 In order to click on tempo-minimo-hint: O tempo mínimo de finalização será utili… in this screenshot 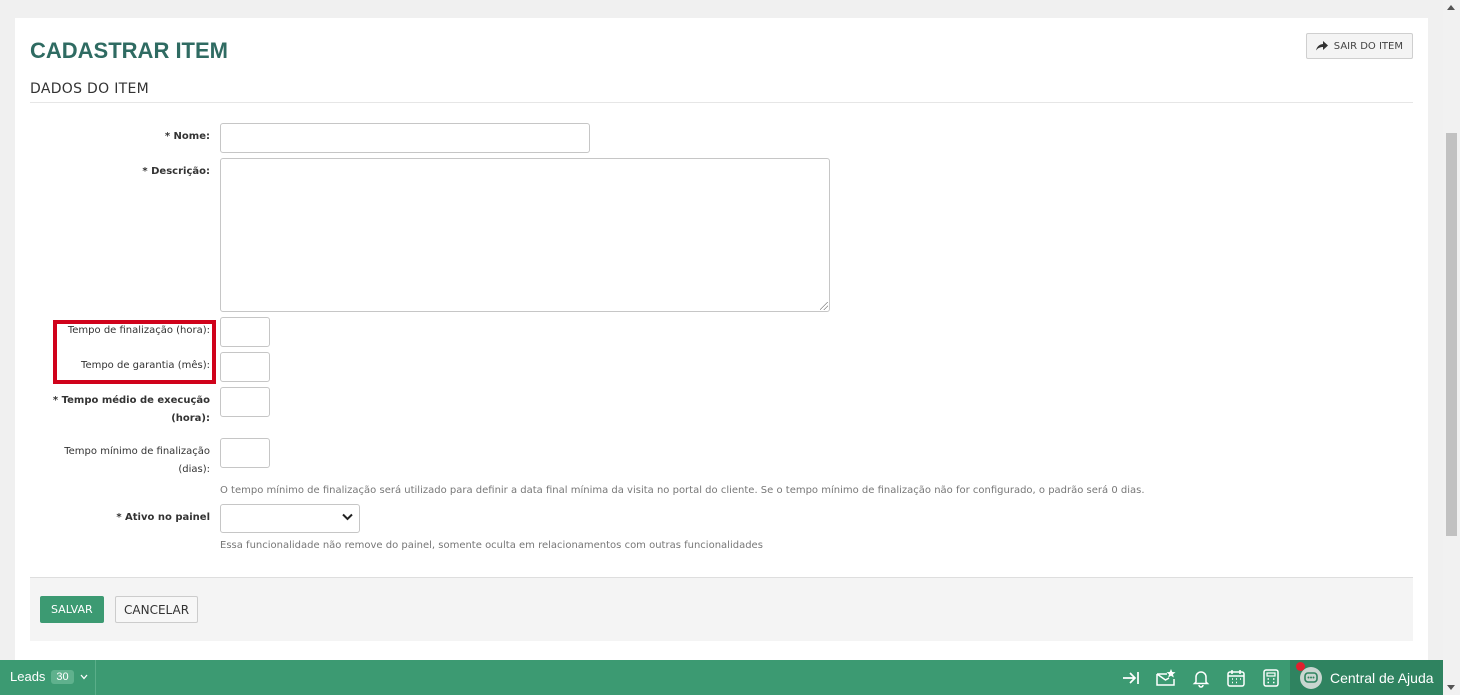, I will do `click(682, 490)`.